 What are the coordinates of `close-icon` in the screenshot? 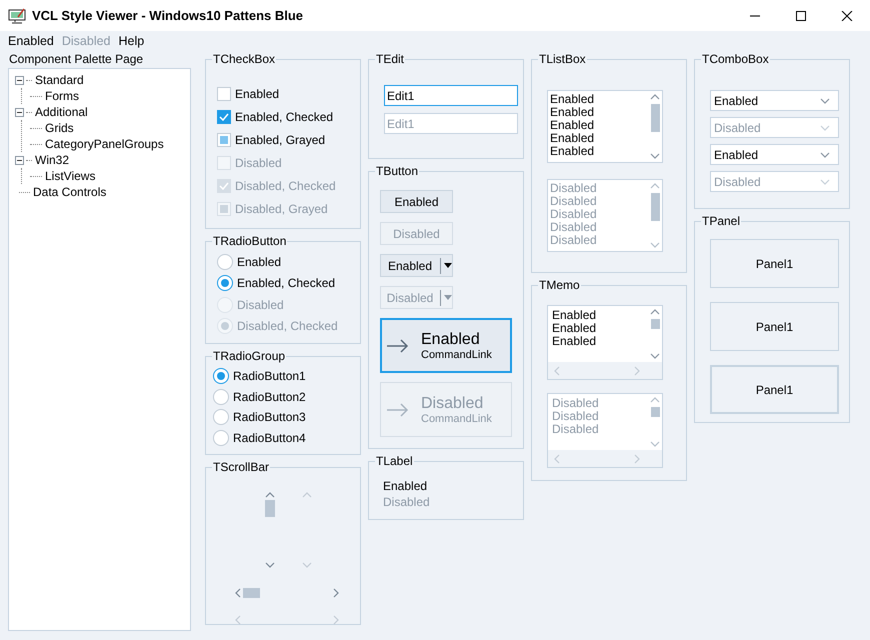 It's located at (847, 15).